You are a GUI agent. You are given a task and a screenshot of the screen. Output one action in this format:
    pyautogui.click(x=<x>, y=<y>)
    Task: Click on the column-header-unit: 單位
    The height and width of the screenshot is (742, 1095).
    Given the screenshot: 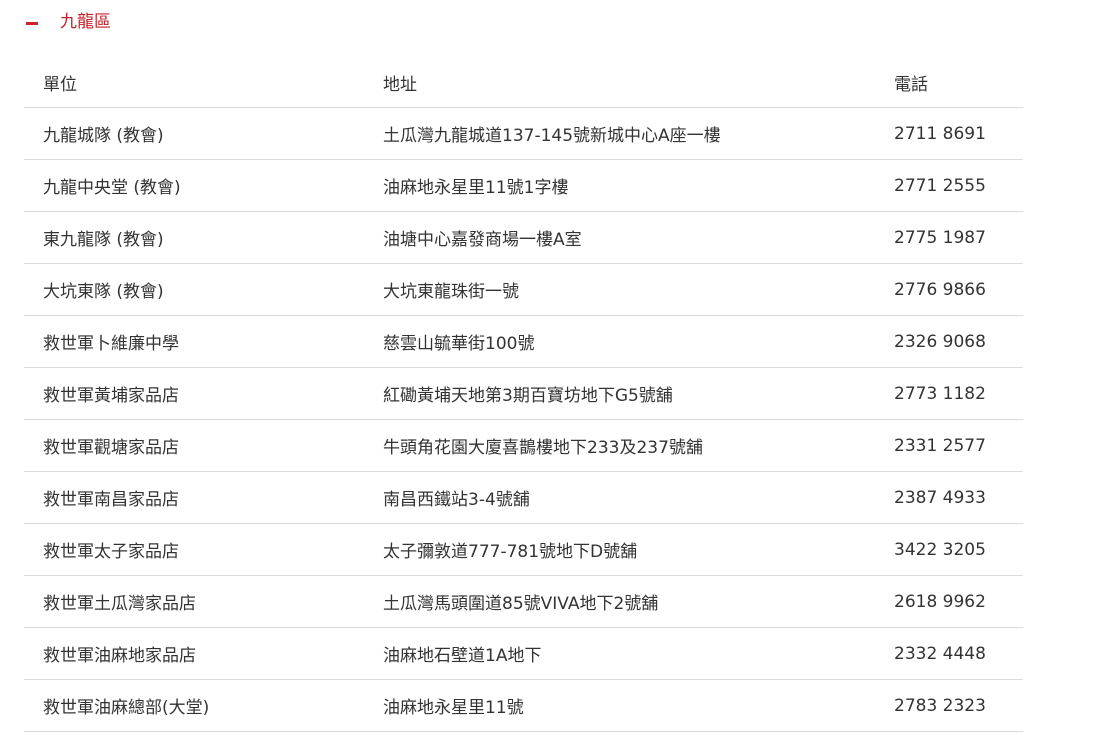 What is the action you would take?
    pyautogui.click(x=203, y=82)
    